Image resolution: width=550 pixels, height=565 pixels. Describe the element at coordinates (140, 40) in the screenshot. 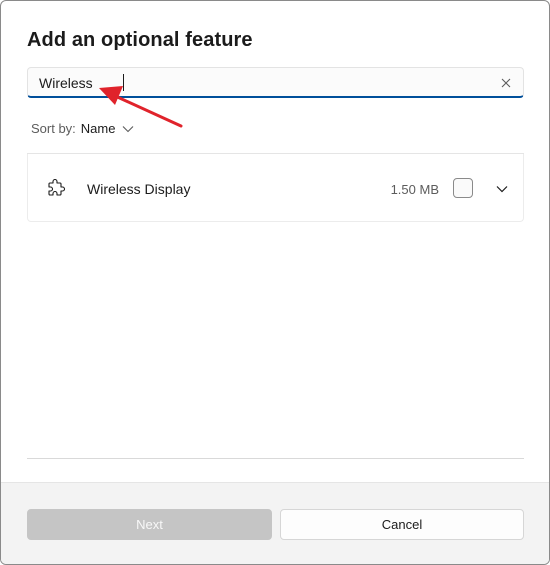

I see `dialog-title: Add an optional feature` at that location.